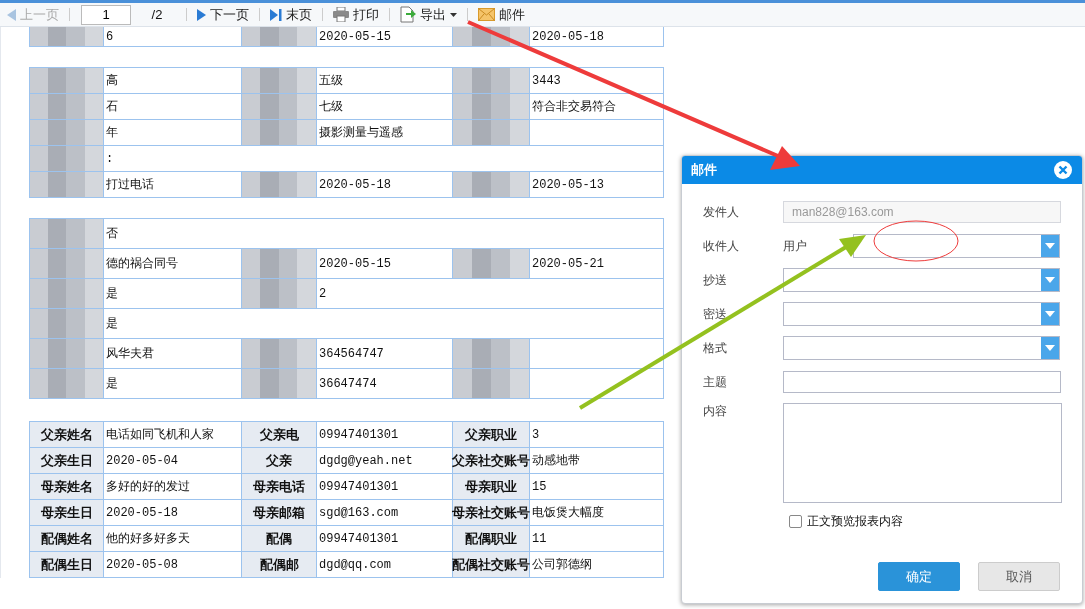  Describe the element at coordinates (597, 487) in the screenshot. I see `table-cell: 15` at that location.